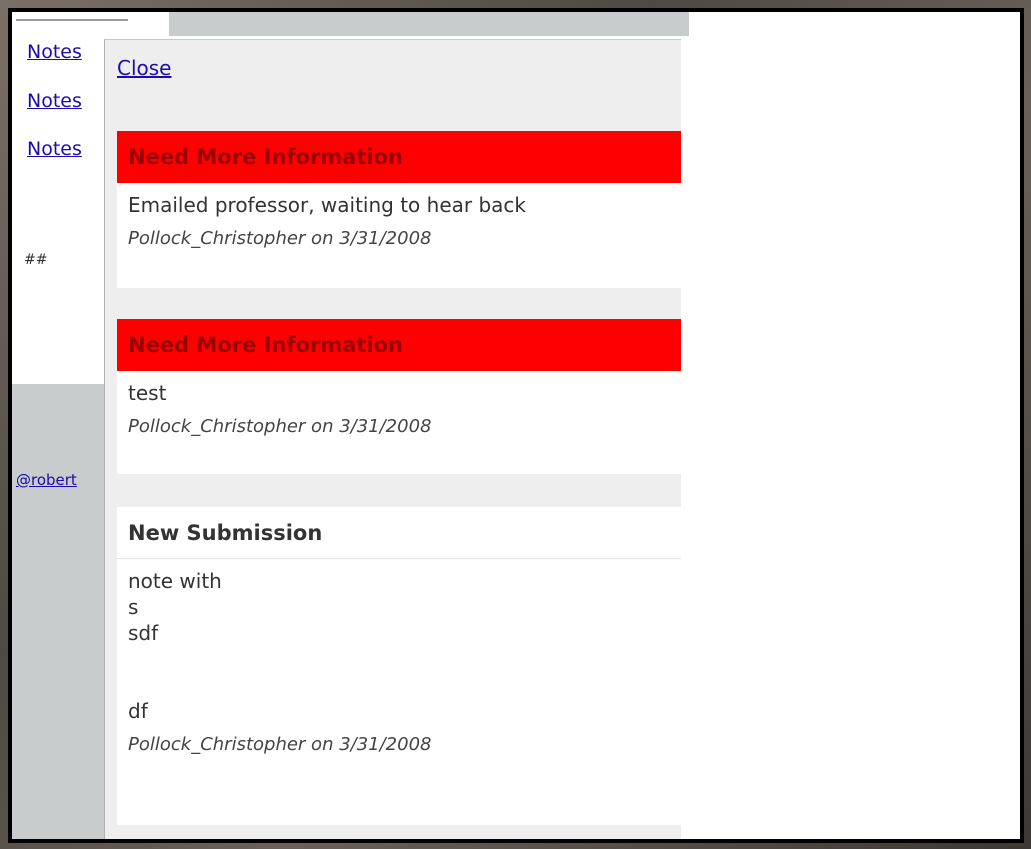 The width and height of the screenshot is (1031, 849). I want to click on close-link: Close, so click(144, 68).